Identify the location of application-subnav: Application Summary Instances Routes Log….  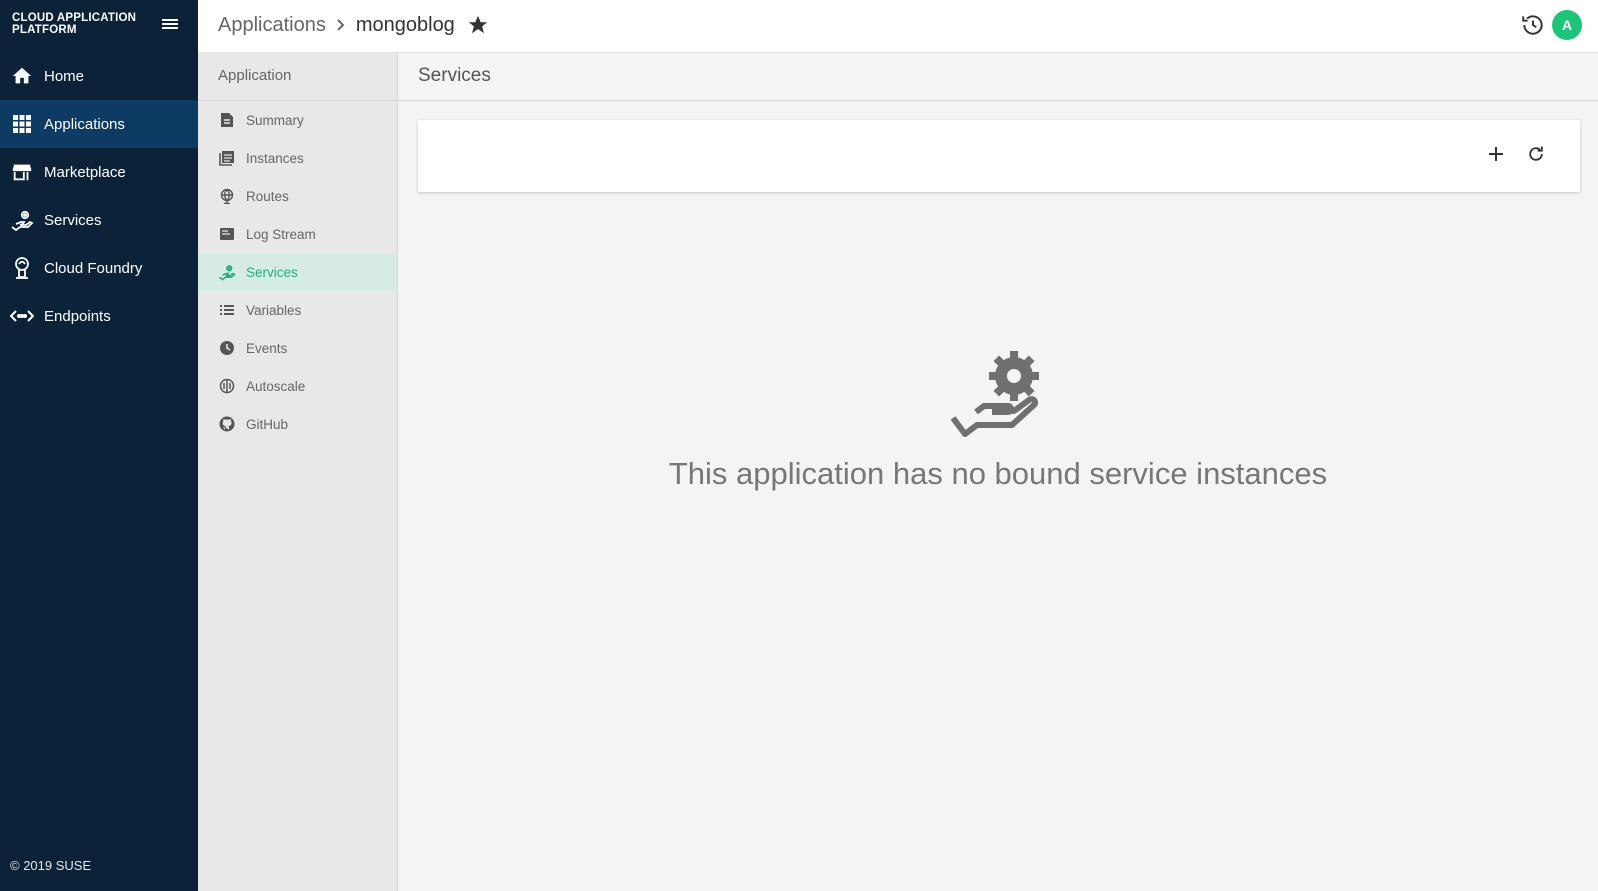
(298, 471).